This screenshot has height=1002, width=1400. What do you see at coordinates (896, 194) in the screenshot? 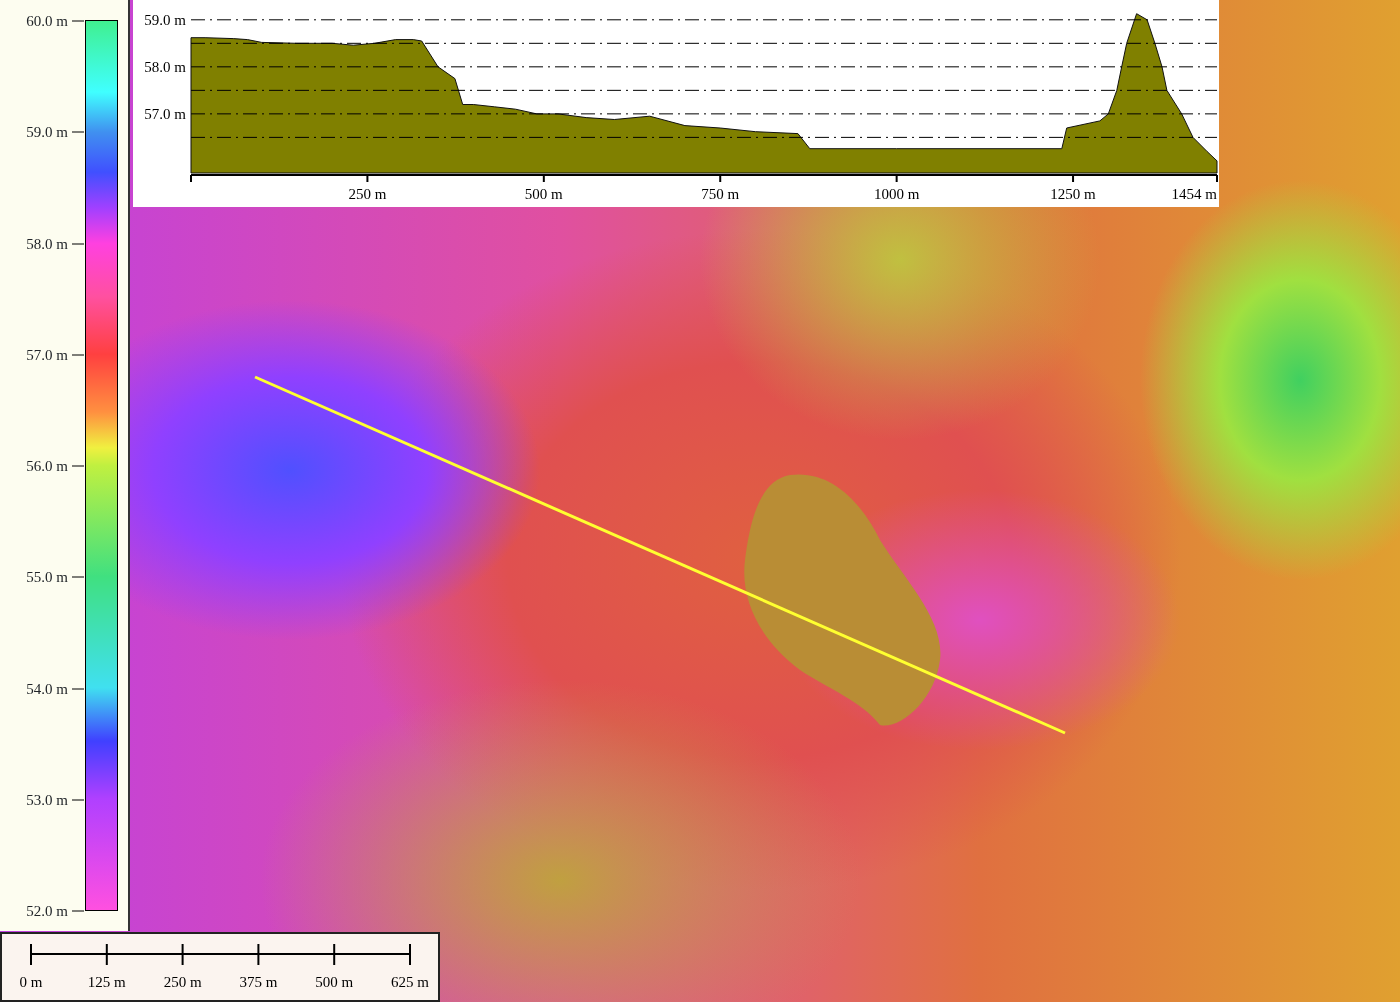
I see `x-axis-label: 1000 m` at bounding box center [896, 194].